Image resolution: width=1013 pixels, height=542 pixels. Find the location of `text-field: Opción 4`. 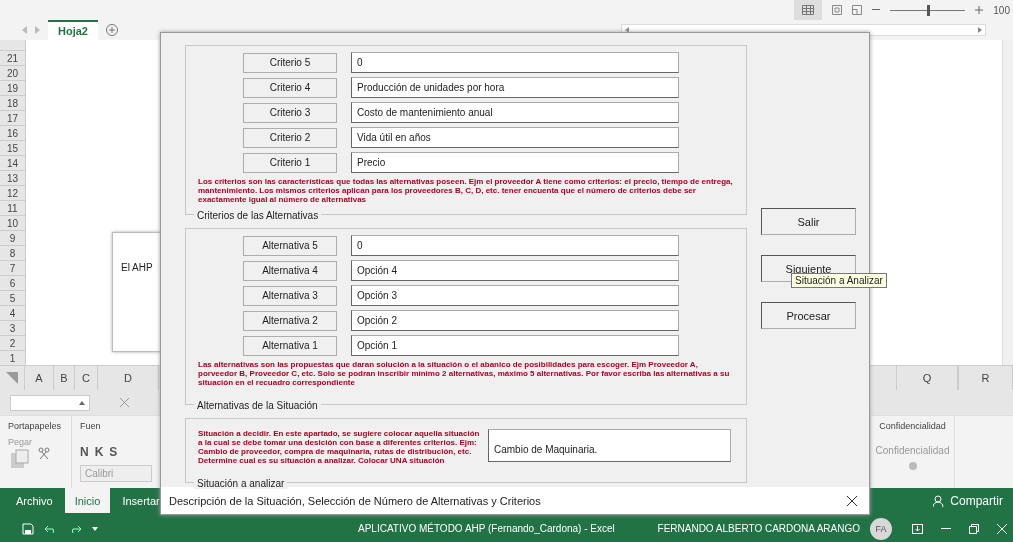

text-field: Opción 4 is located at coordinates (515, 270).